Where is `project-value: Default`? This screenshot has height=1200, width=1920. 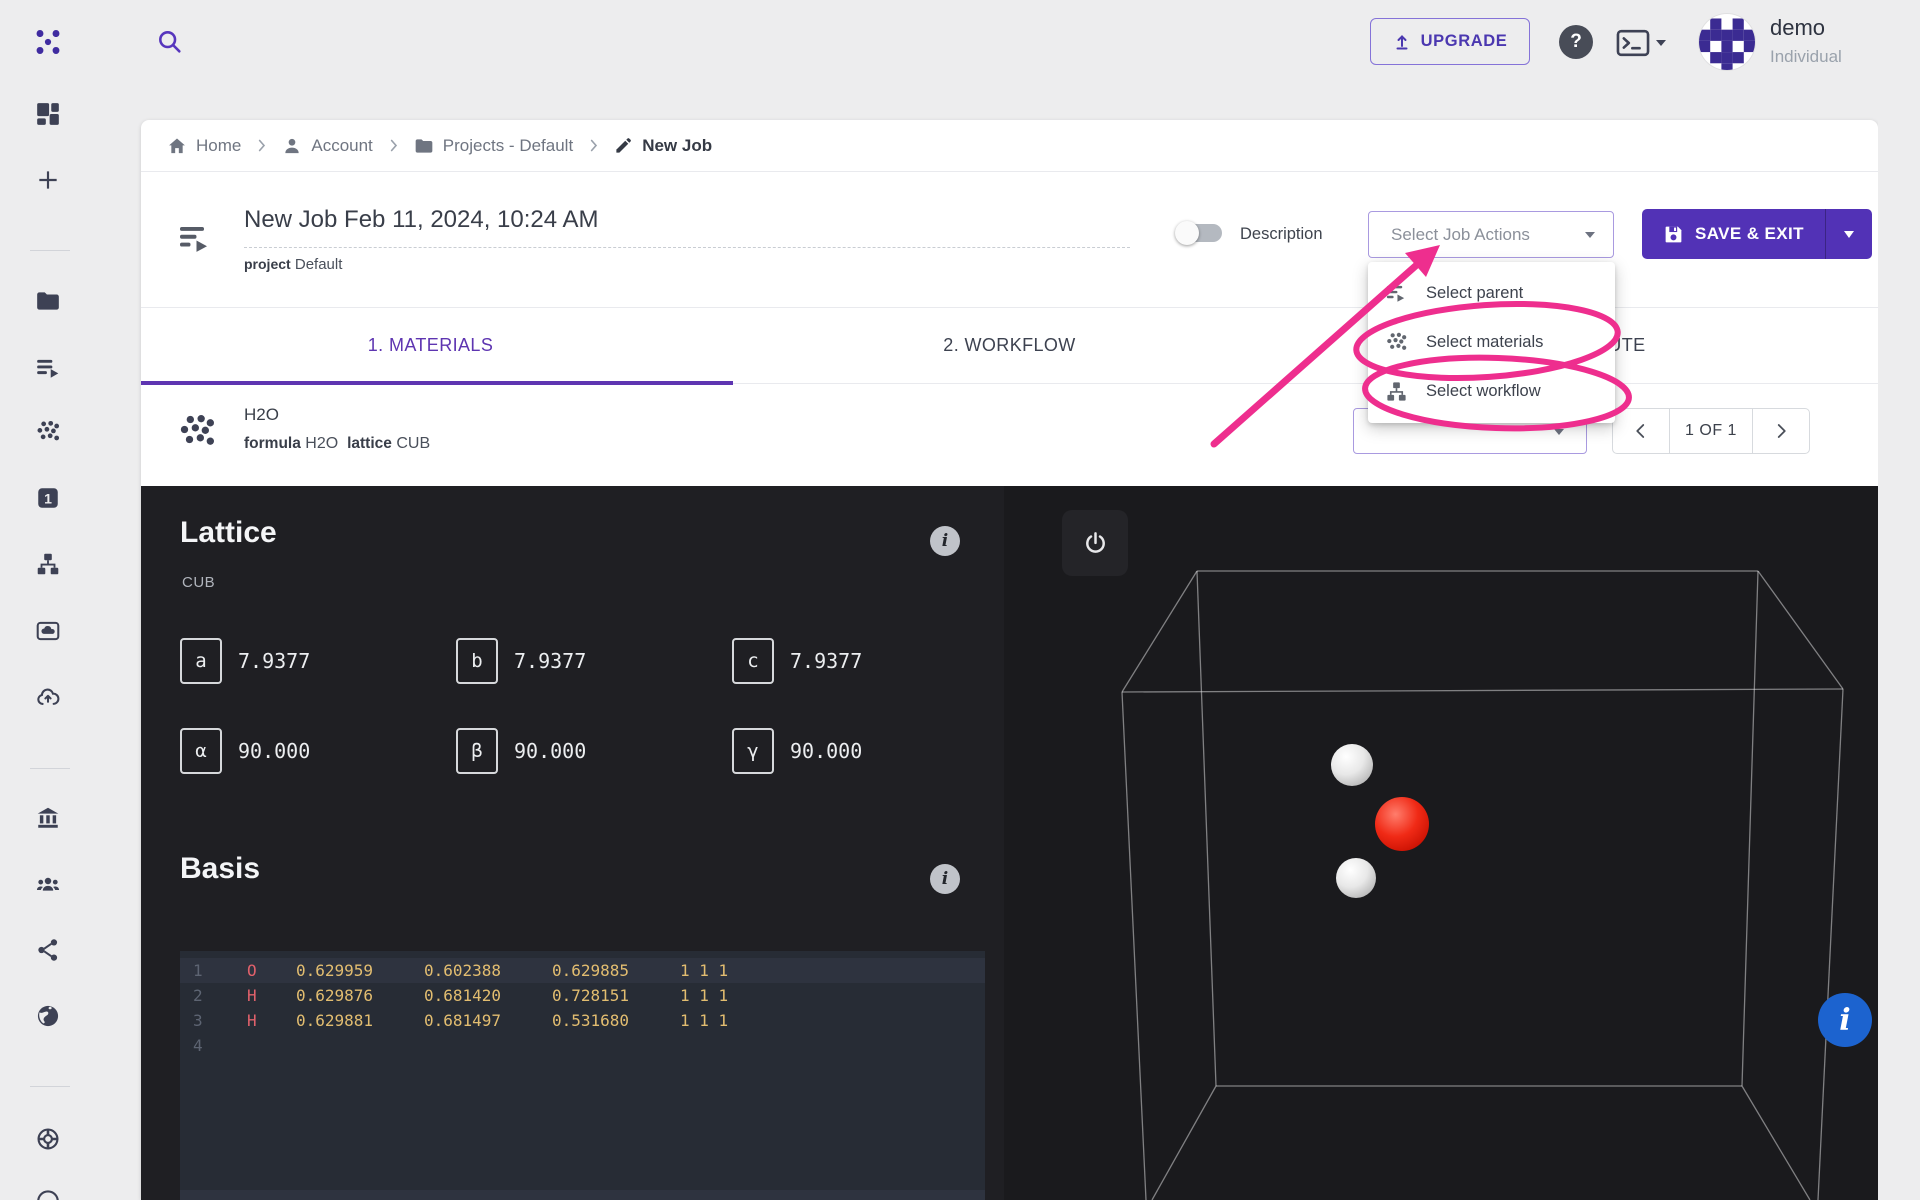 project-value: Default is located at coordinates (318, 264).